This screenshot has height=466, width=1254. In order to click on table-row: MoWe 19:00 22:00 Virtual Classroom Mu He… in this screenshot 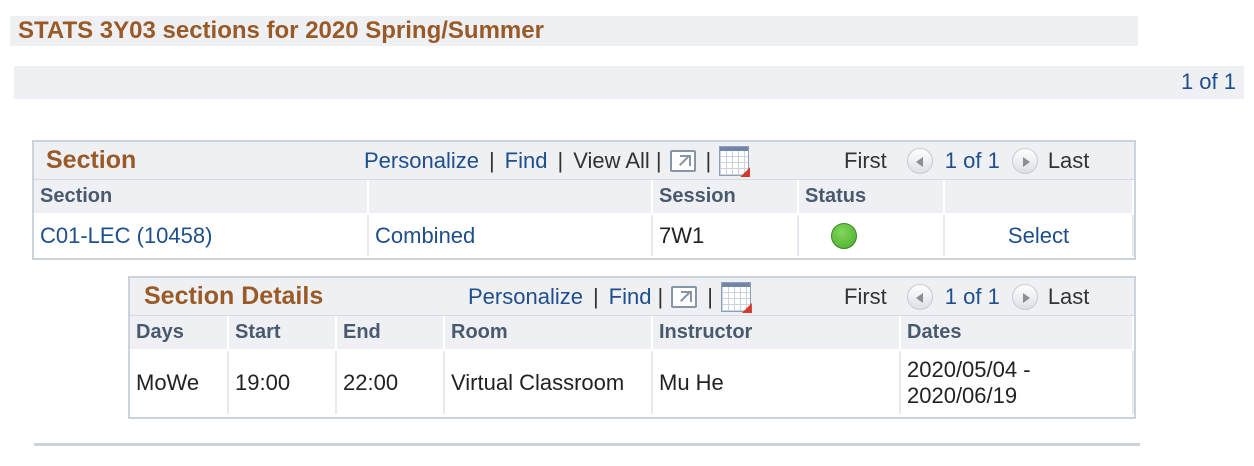, I will do `click(632, 382)`.